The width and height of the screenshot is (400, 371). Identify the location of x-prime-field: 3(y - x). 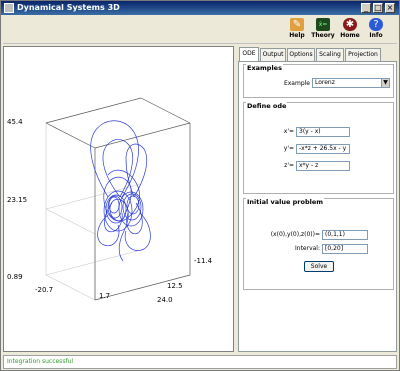
(323, 132).